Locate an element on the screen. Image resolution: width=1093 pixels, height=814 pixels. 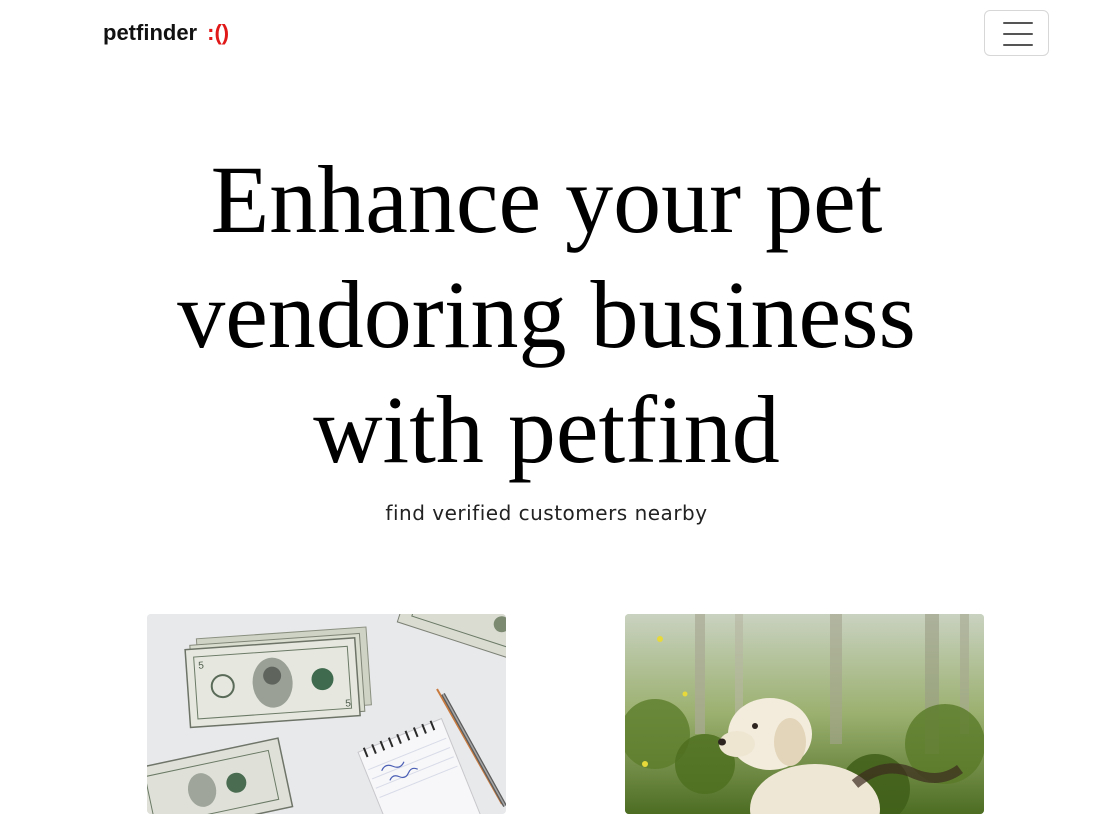
puppy-card-image is located at coordinates (804, 714).